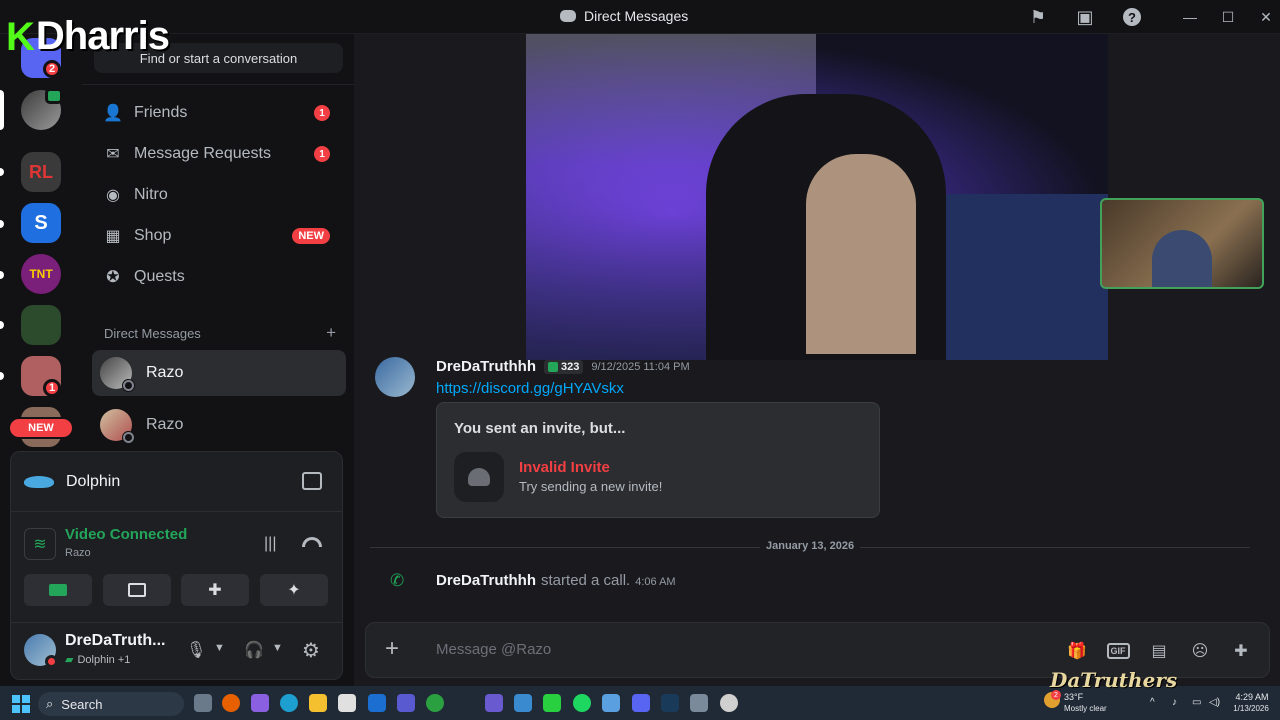 The image size is (1280, 720). I want to click on soundboard-button: ✦, so click(294, 590).